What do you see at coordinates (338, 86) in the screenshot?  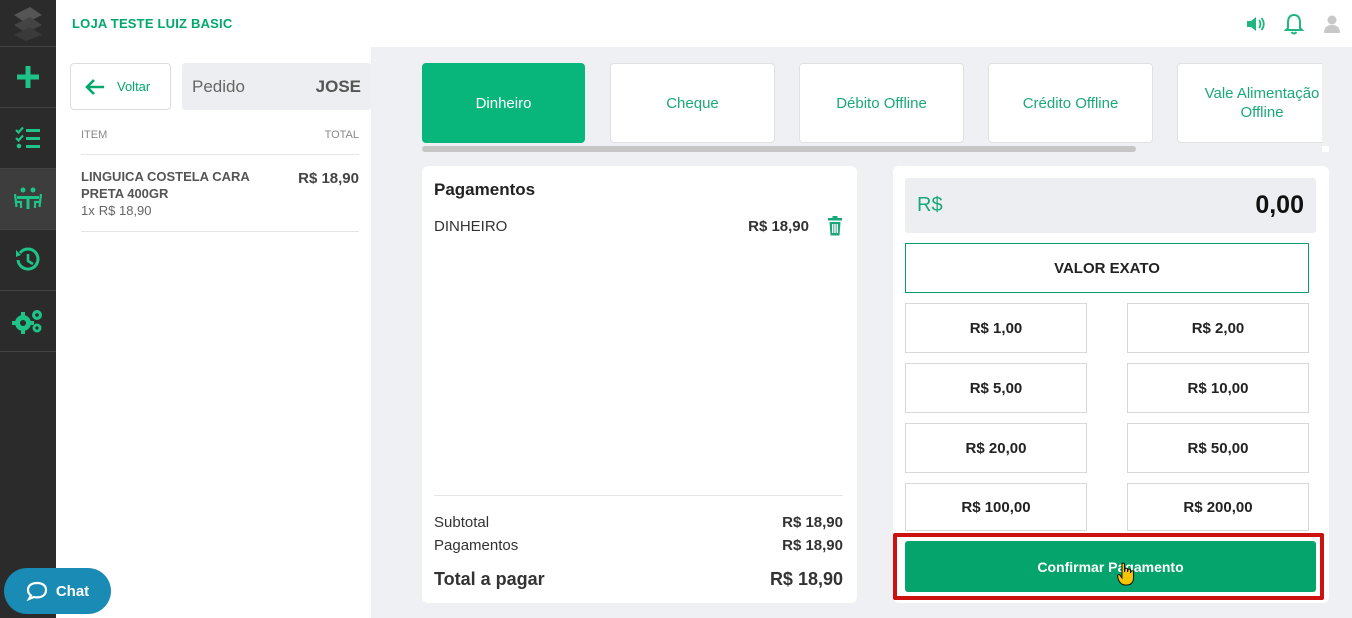 I see `order-customer-name: JOSE` at bounding box center [338, 86].